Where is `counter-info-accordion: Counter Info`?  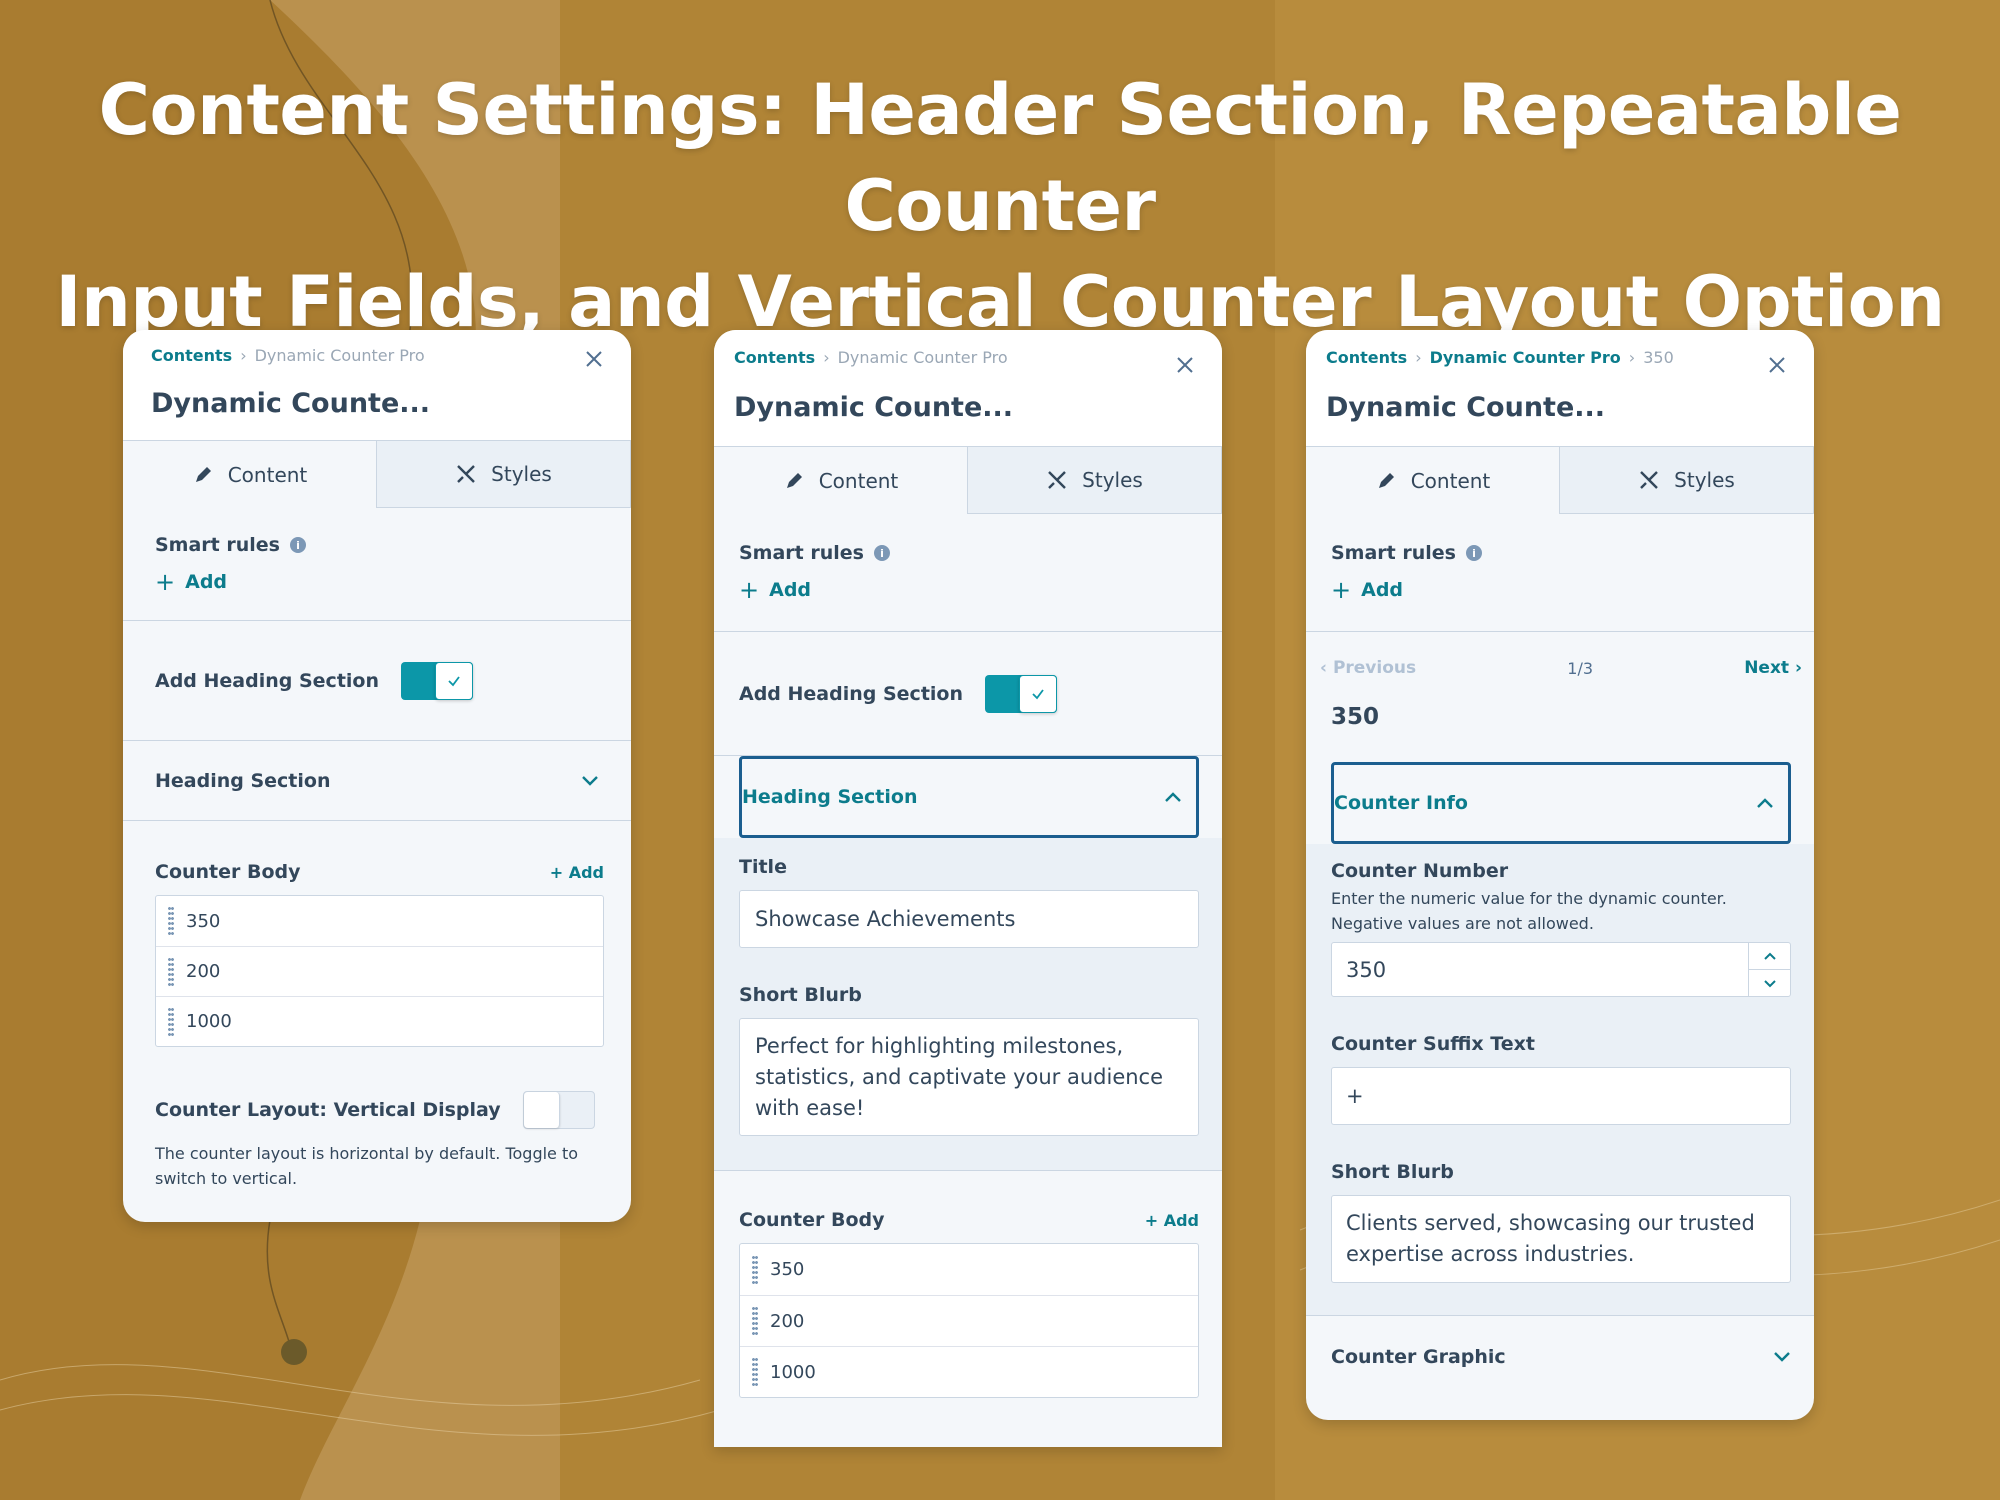 counter-info-accordion: Counter Info is located at coordinates (1561, 803).